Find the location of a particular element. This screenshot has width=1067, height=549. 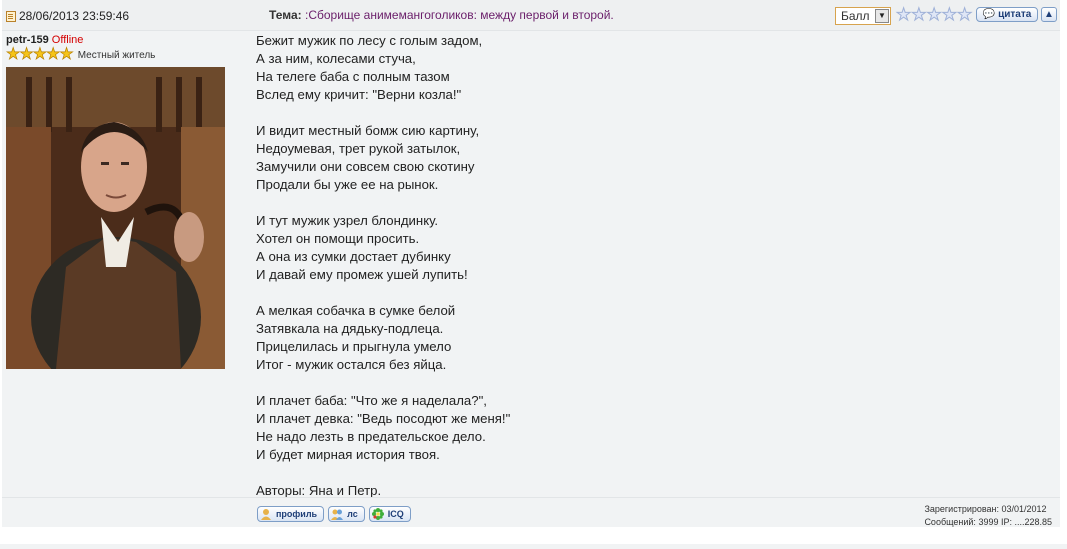

post-date: 28/06/2013 23:59:46 is located at coordinates (67, 16).